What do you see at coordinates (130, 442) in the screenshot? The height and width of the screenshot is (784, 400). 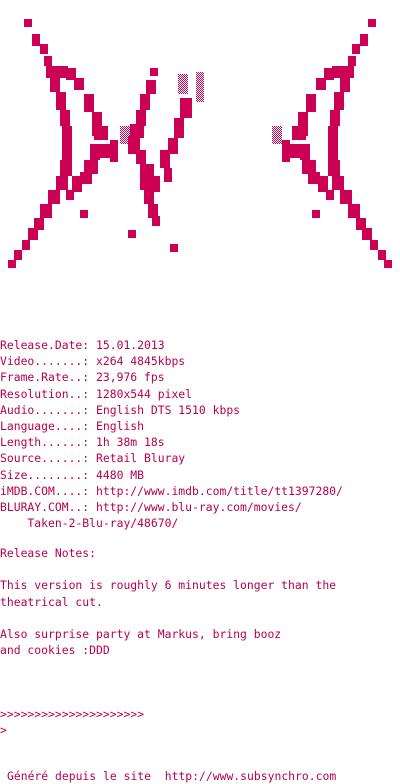 I see `info-value-length: 1h 38m 18s` at bounding box center [130, 442].